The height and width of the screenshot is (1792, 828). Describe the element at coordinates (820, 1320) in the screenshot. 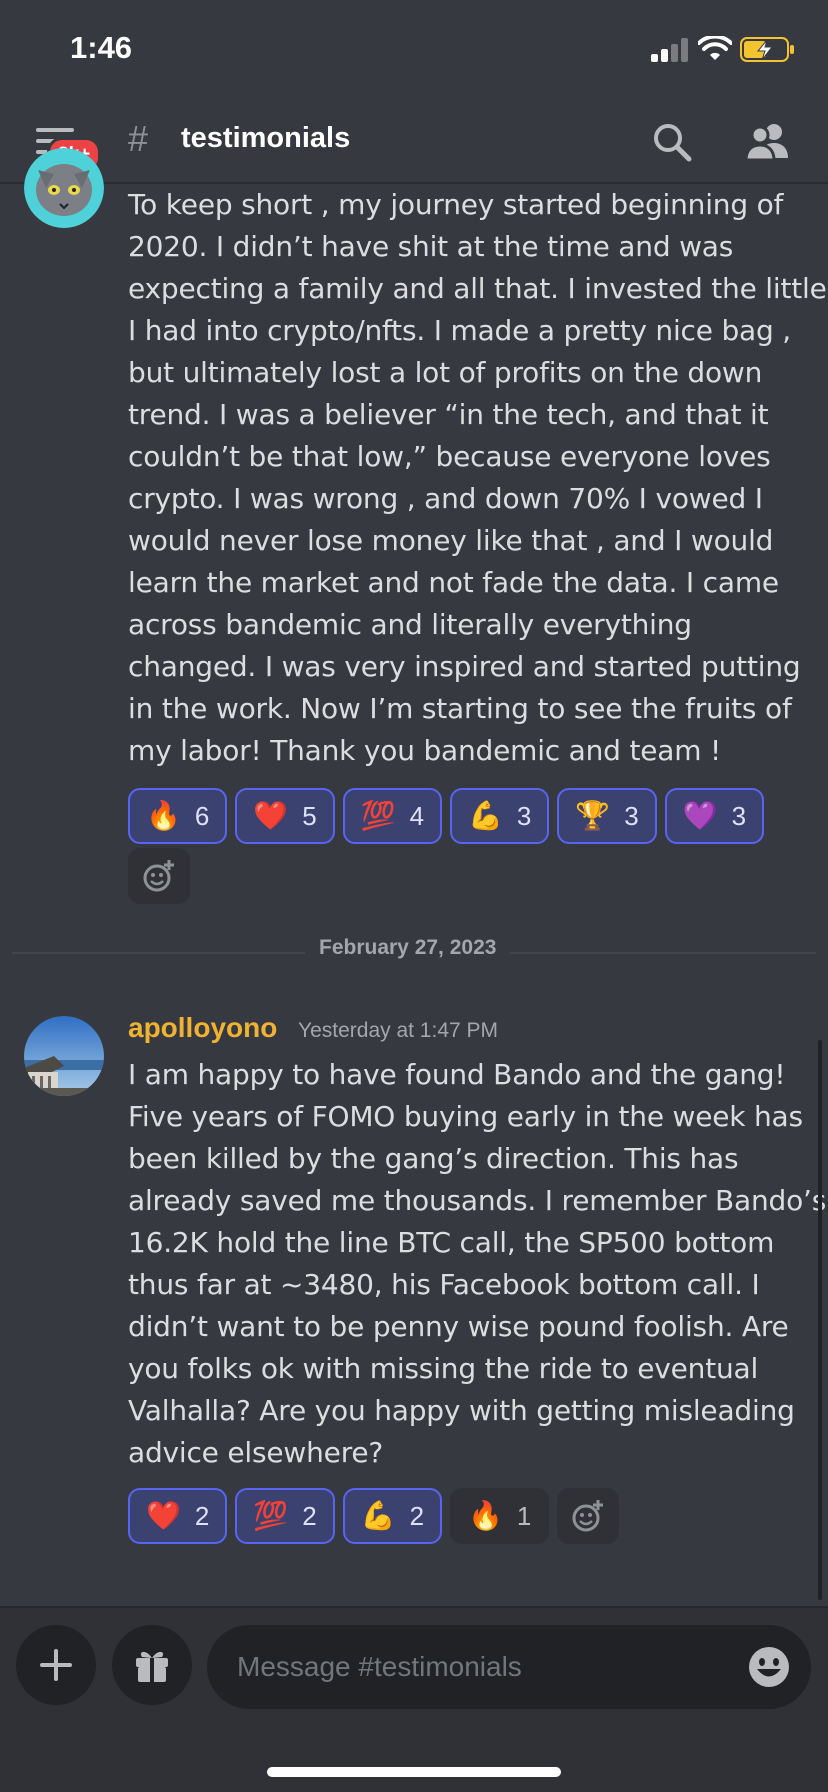

I see `scrollbar` at that location.